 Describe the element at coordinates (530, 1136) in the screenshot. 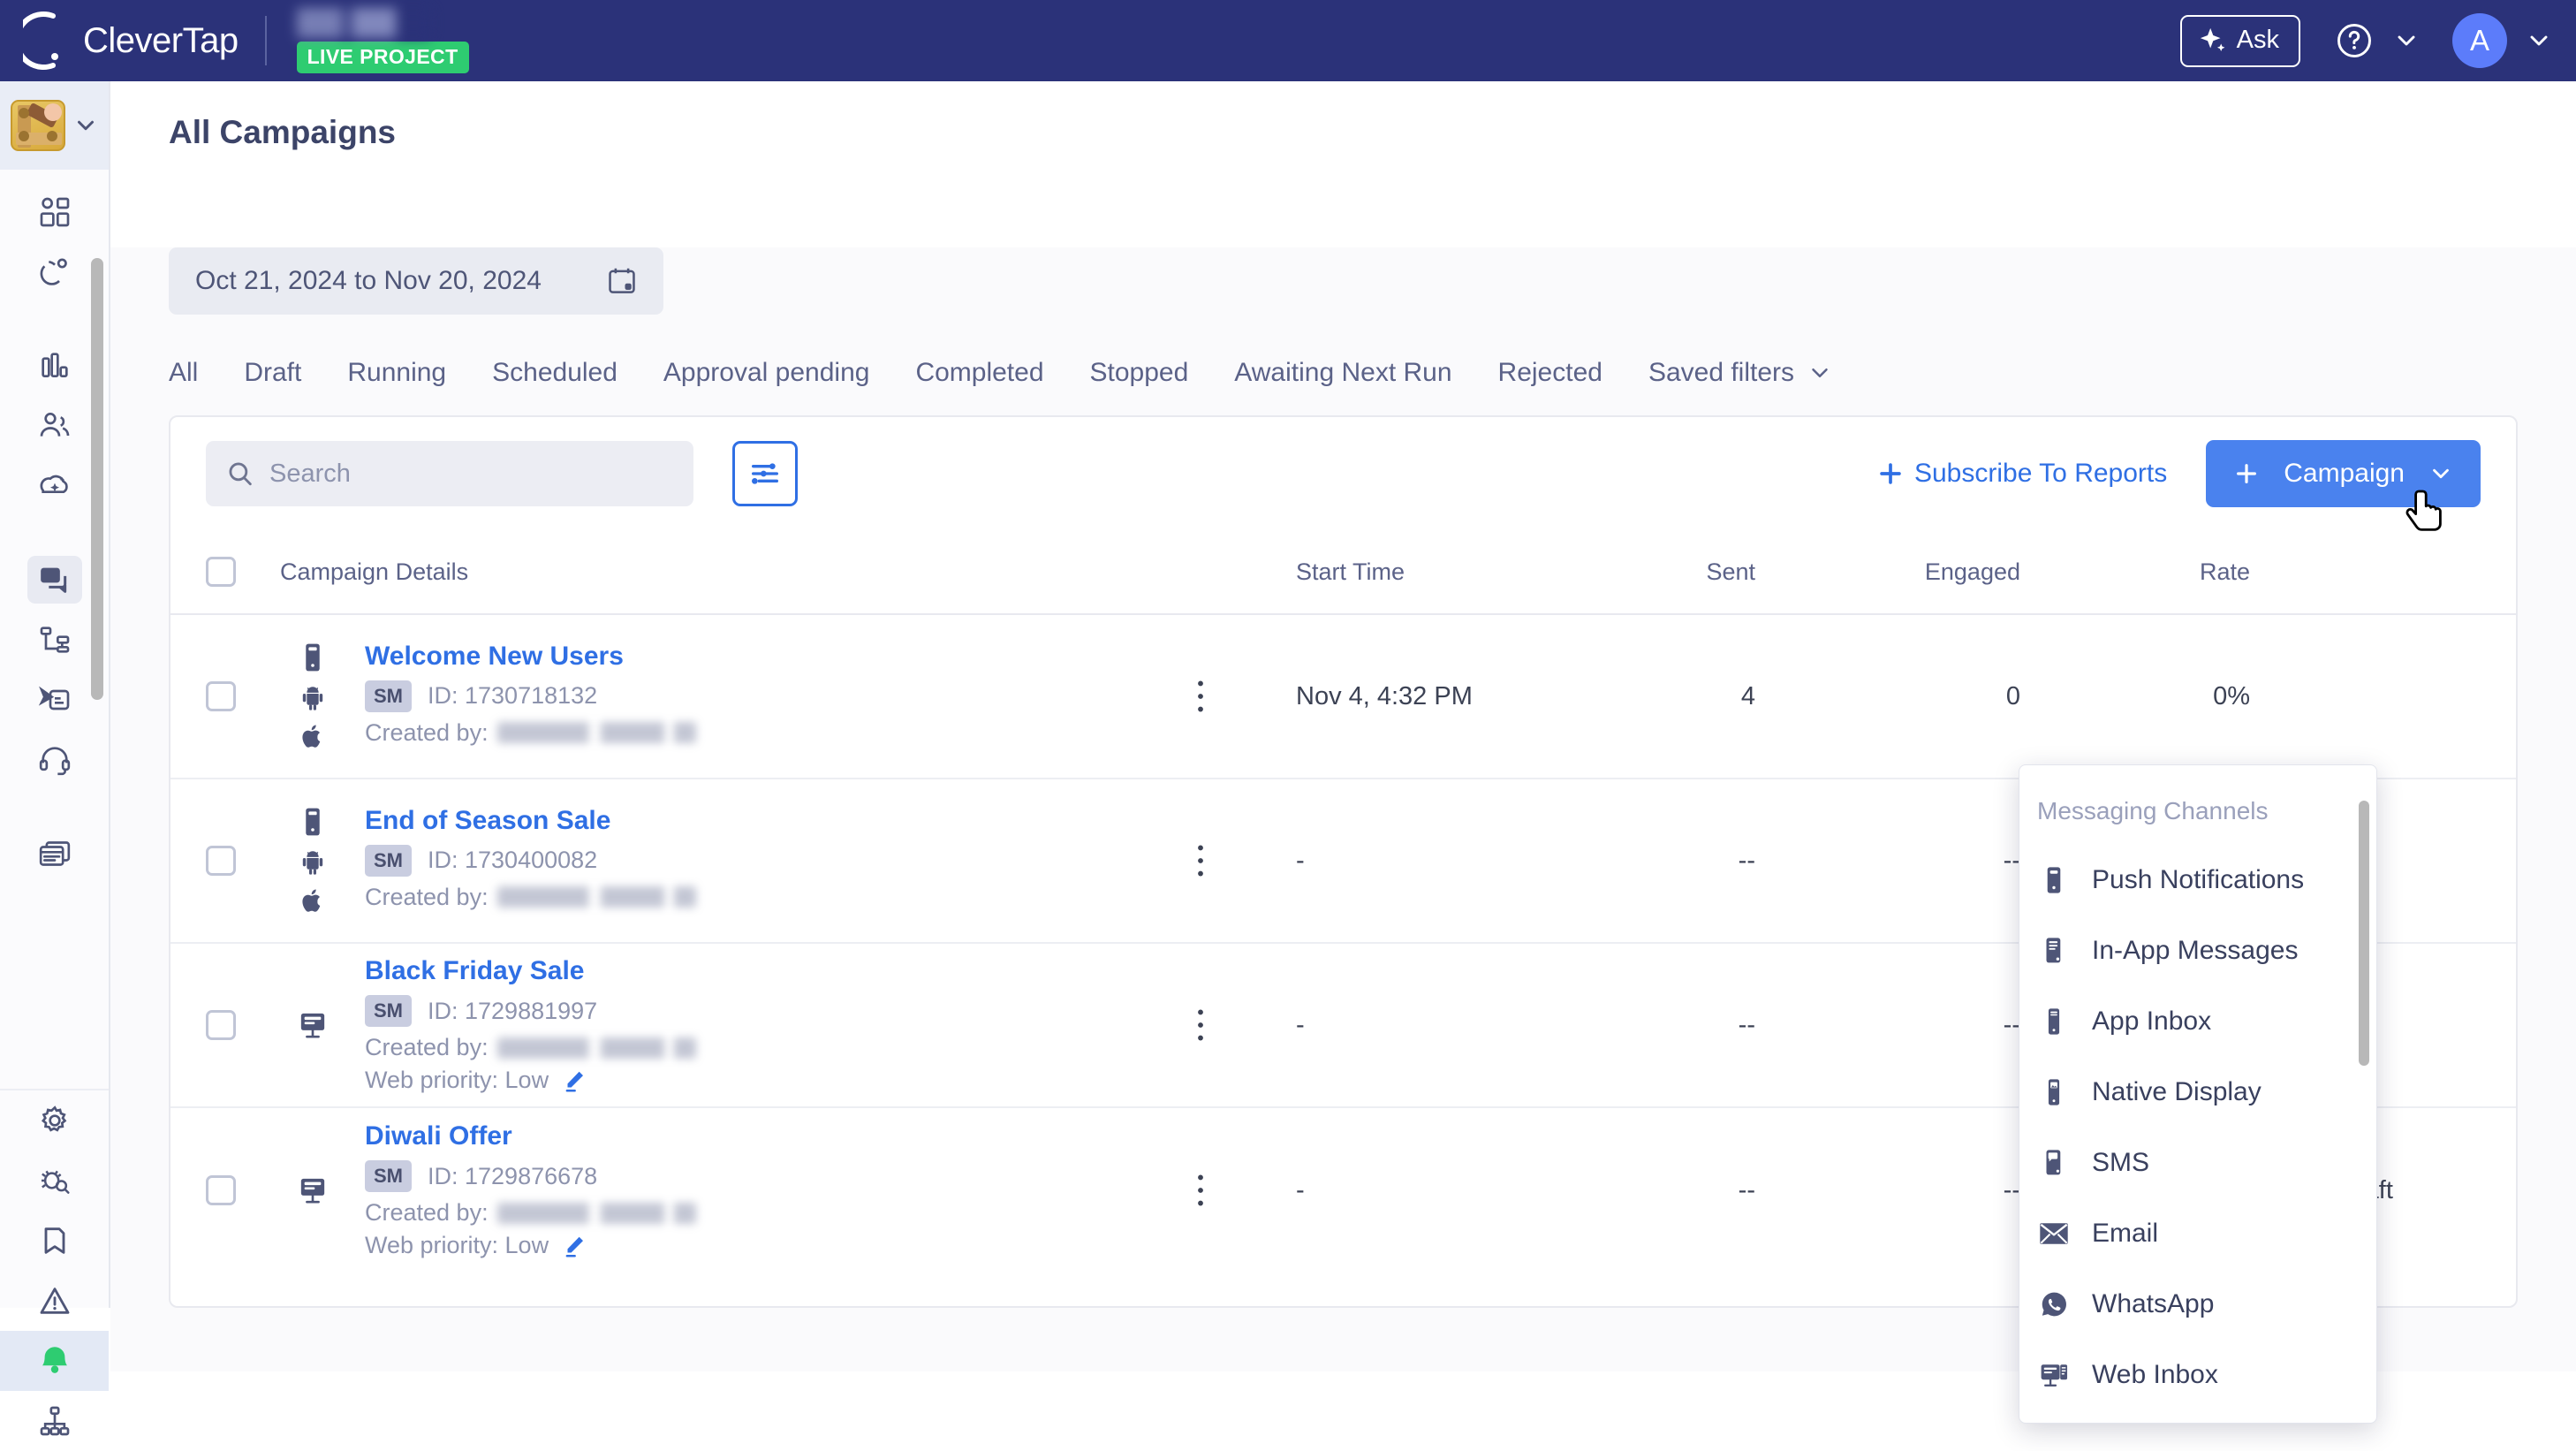

I see `campaign-name-link: Diwali Offer` at that location.